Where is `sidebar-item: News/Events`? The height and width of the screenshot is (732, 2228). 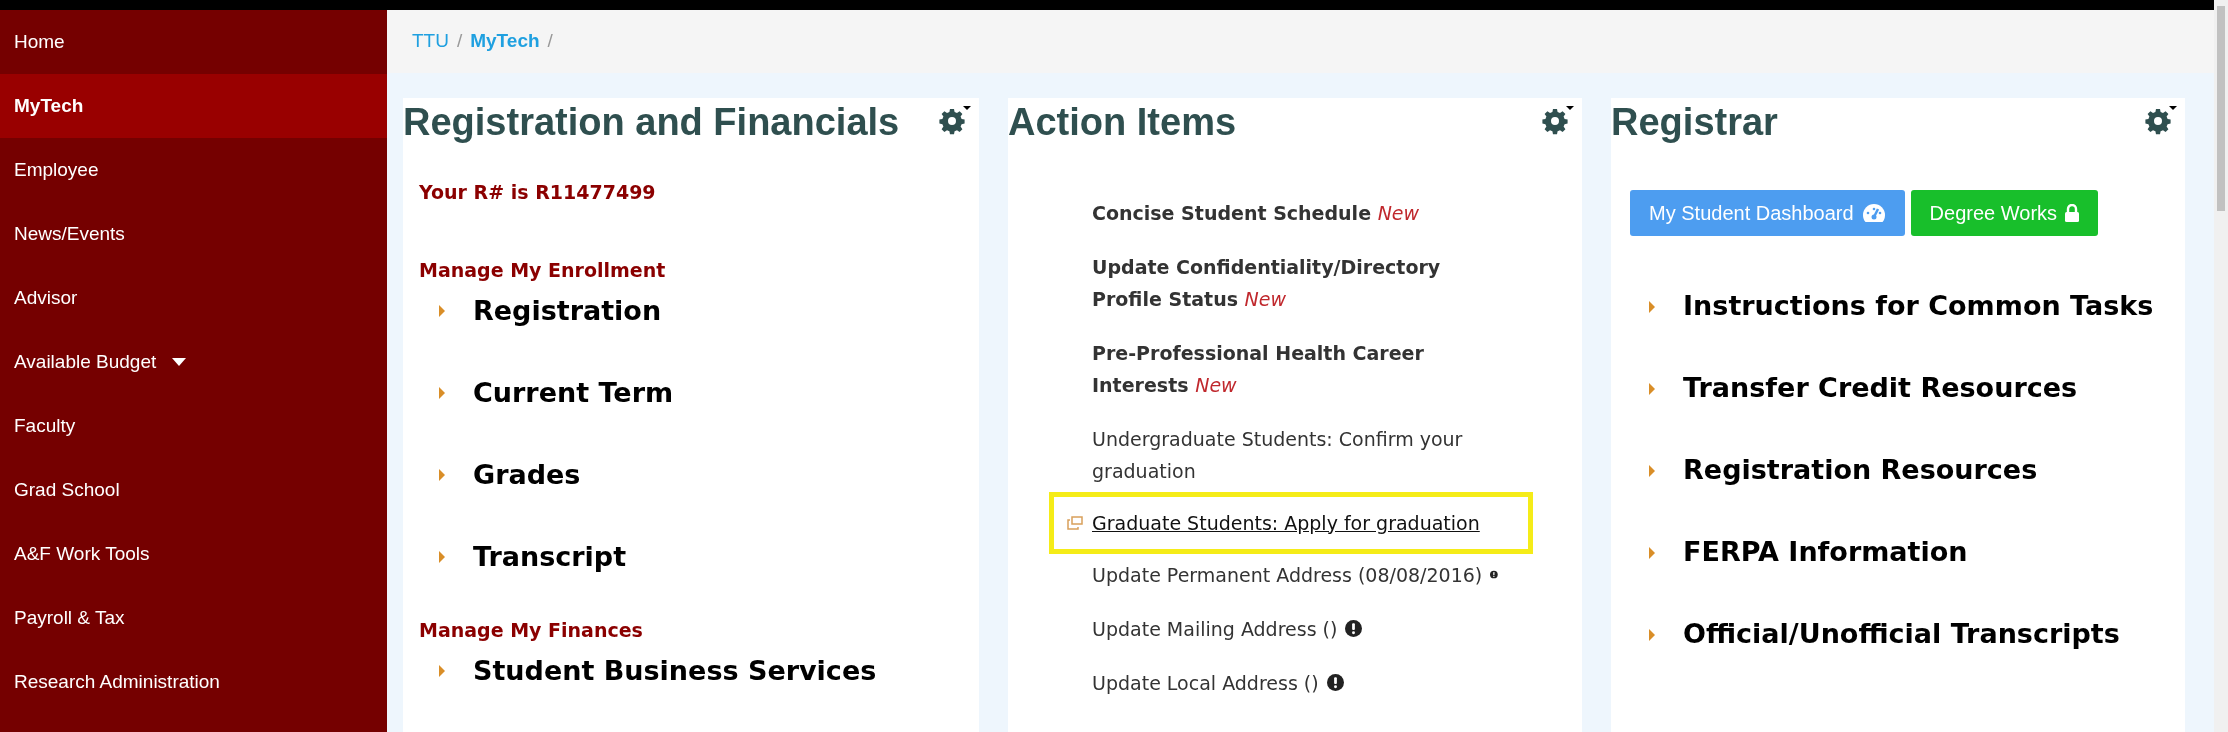 sidebar-item: News/Events is located at coordinates (193, 234).